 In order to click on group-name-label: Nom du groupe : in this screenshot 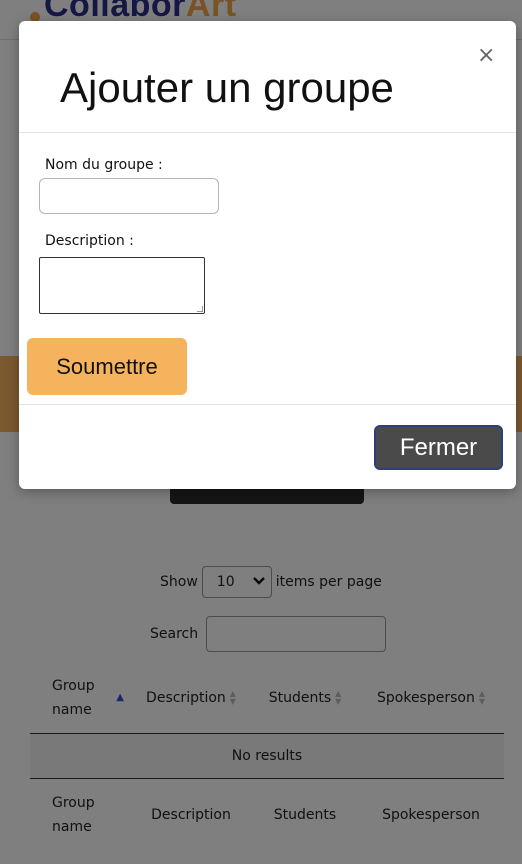, I will do `click(104, 165)`.